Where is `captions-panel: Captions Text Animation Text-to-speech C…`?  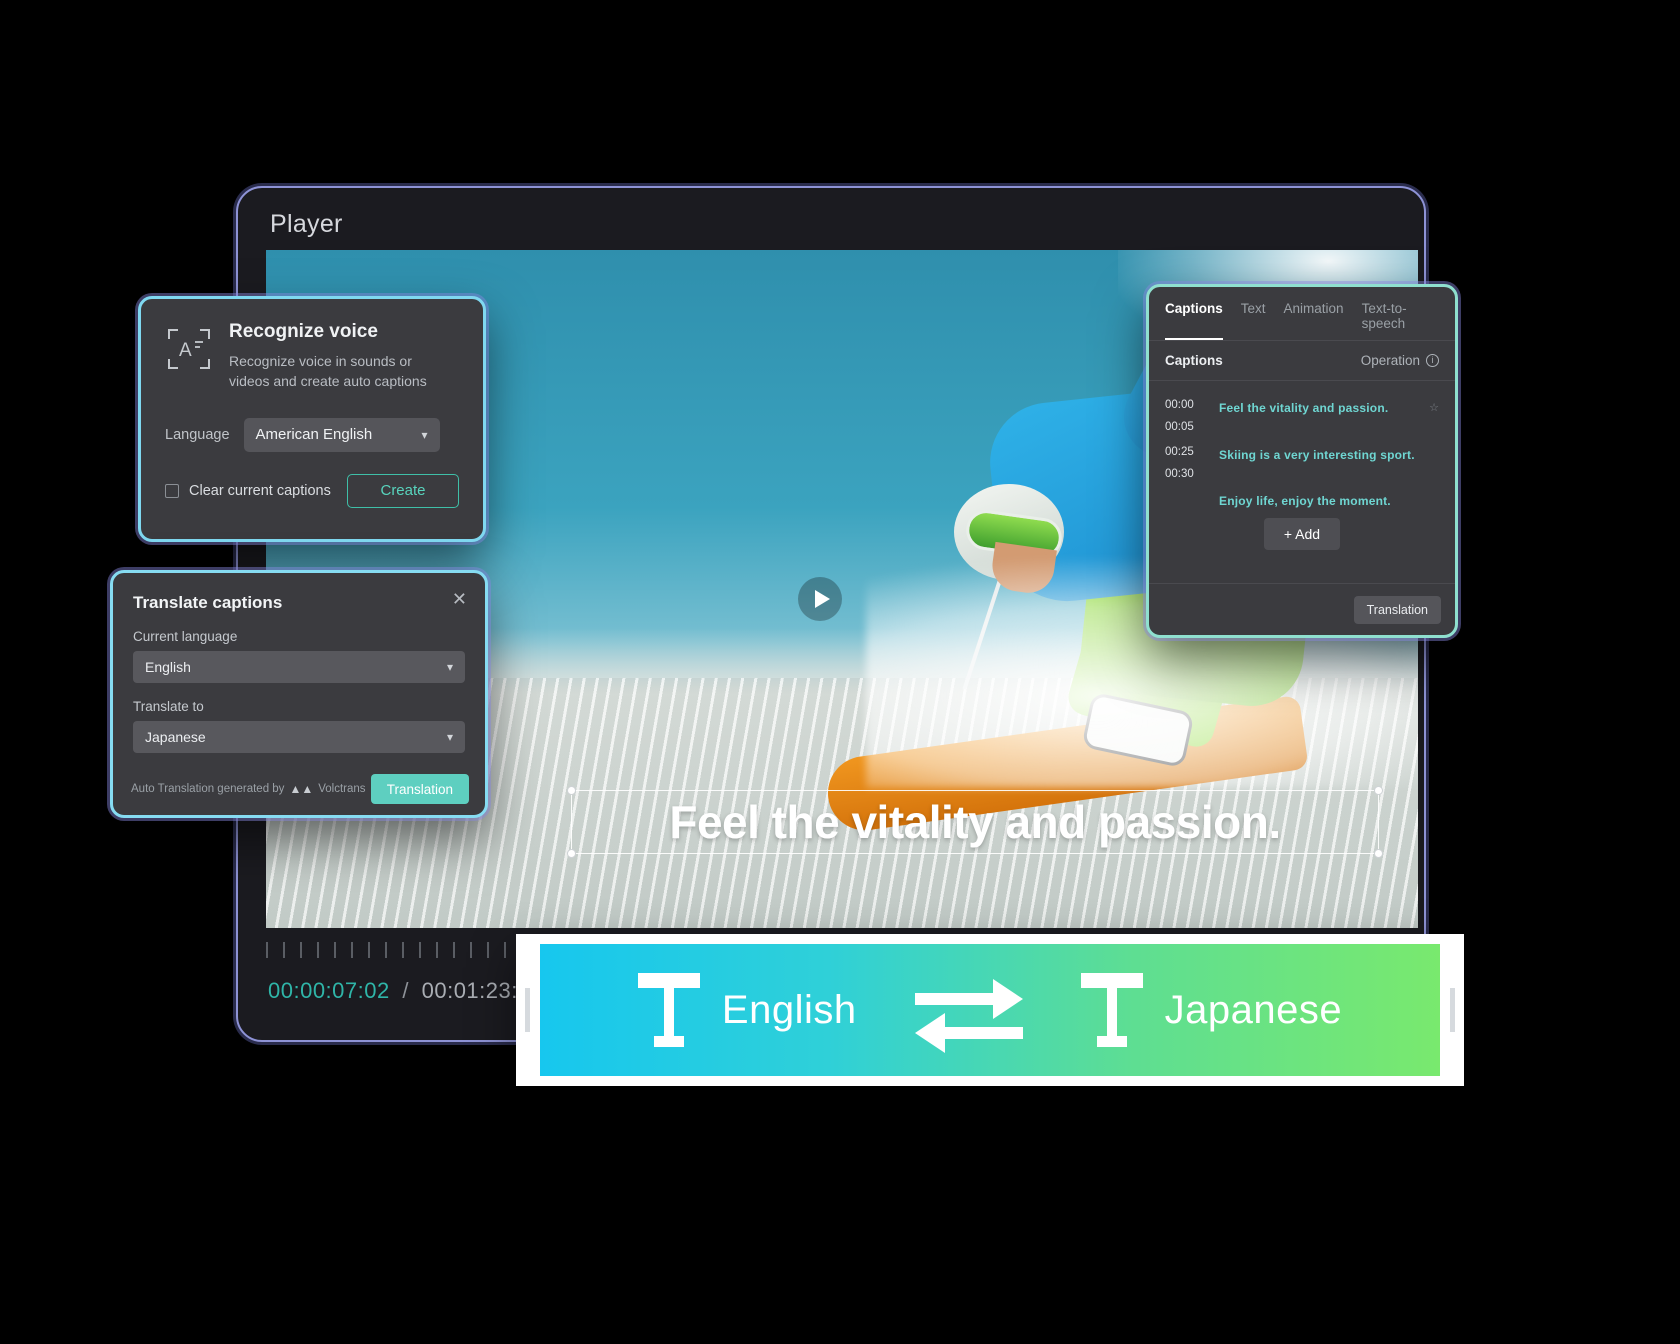
captions-panel: Captions Text Animation Text-to-speech C… is located at coordinates (1302, 461).